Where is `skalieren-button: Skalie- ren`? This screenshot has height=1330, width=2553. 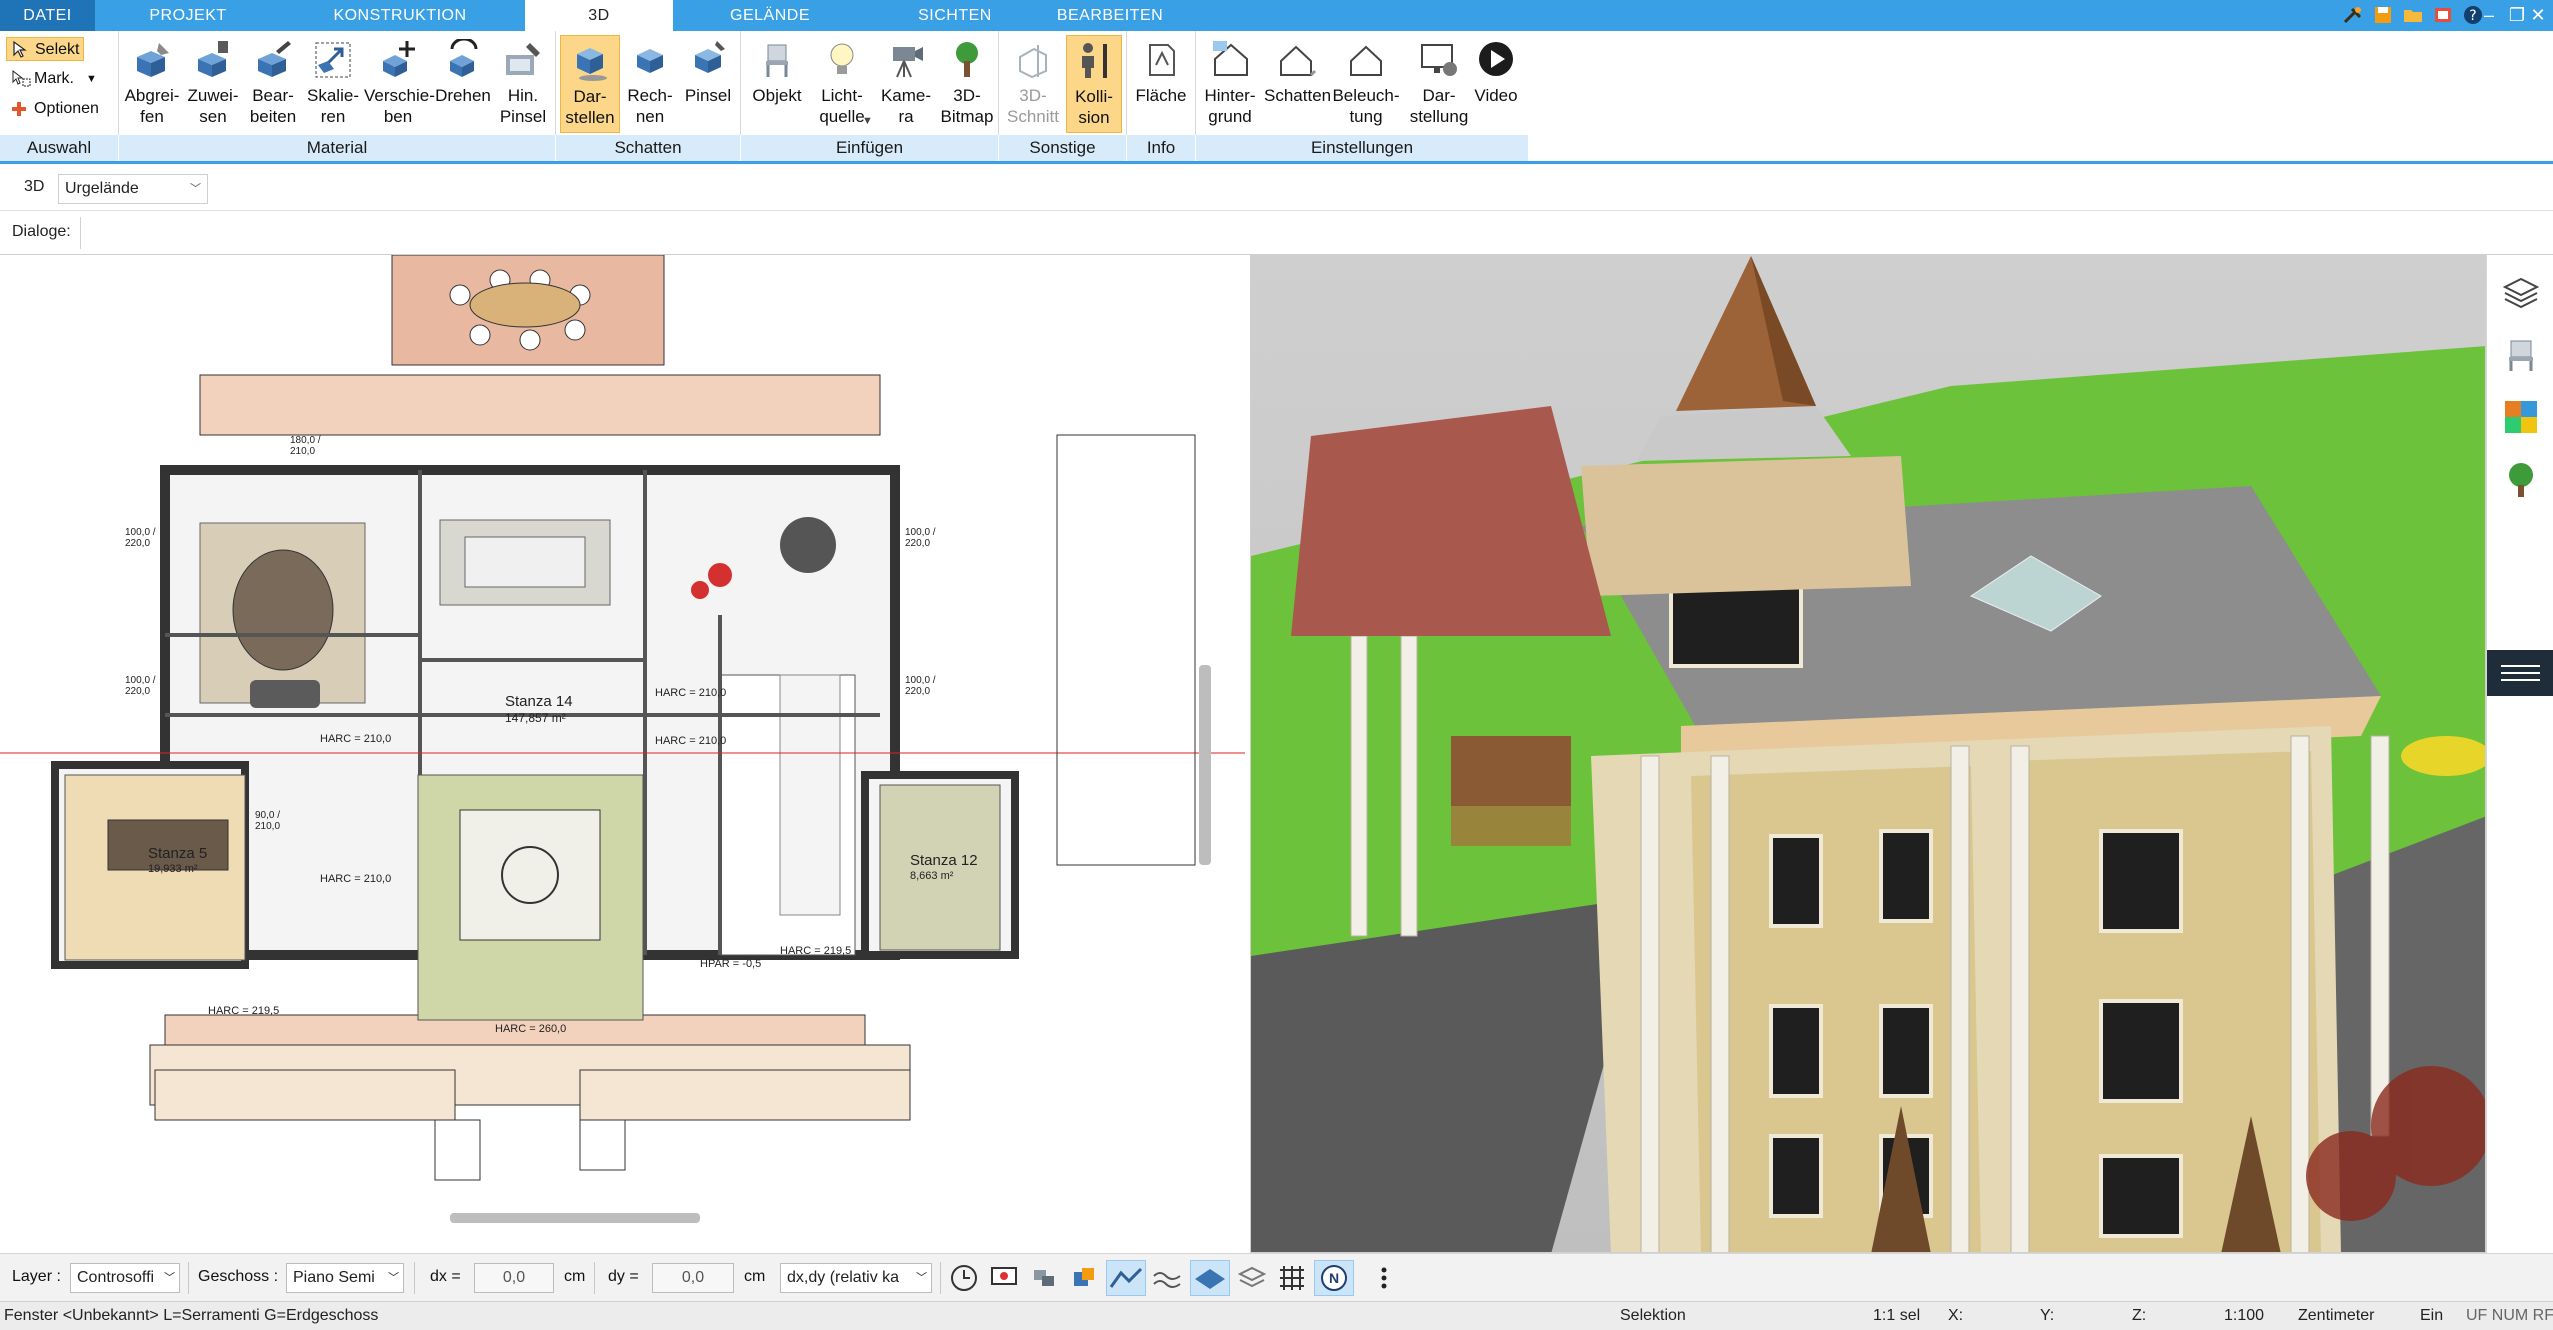
skalieren-button: Skalie- ren is located at coordinates (333, 84).